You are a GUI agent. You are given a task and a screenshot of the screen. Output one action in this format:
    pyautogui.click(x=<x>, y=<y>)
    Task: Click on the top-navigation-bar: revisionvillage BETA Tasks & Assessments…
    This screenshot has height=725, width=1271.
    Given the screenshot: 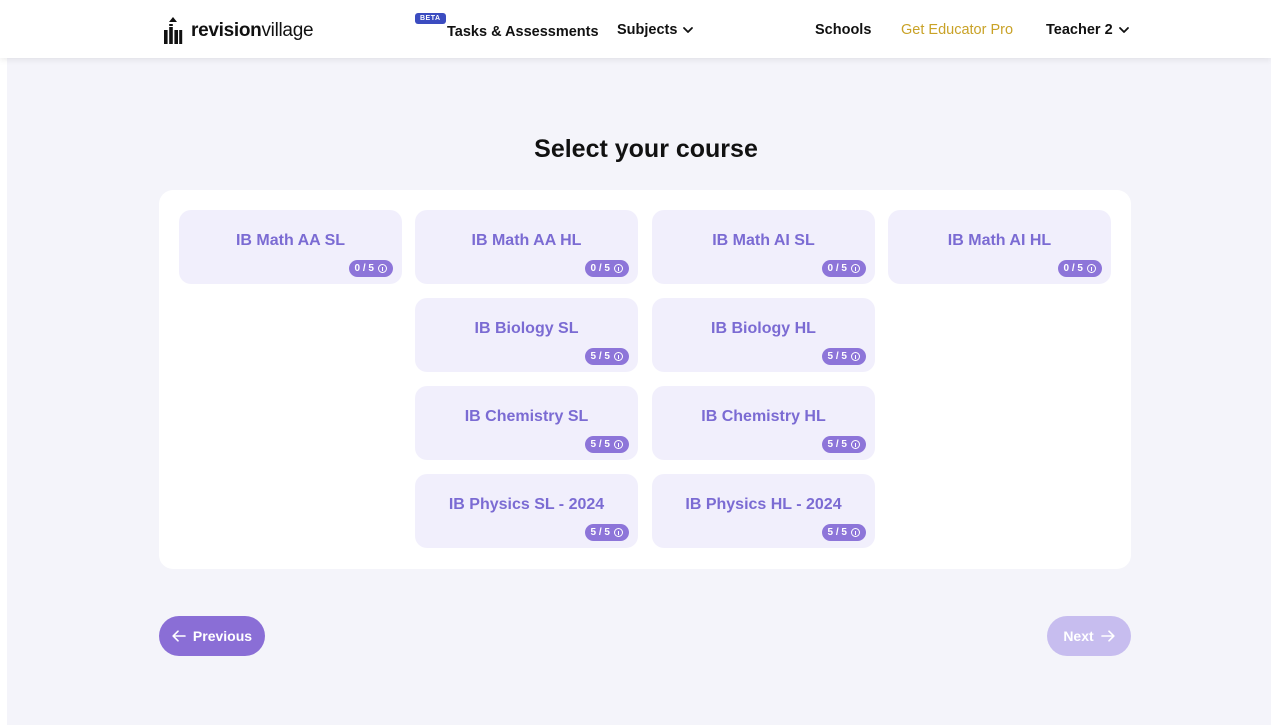 What is the action you would take?
    pyautogui.click(x=635, y=29)
    